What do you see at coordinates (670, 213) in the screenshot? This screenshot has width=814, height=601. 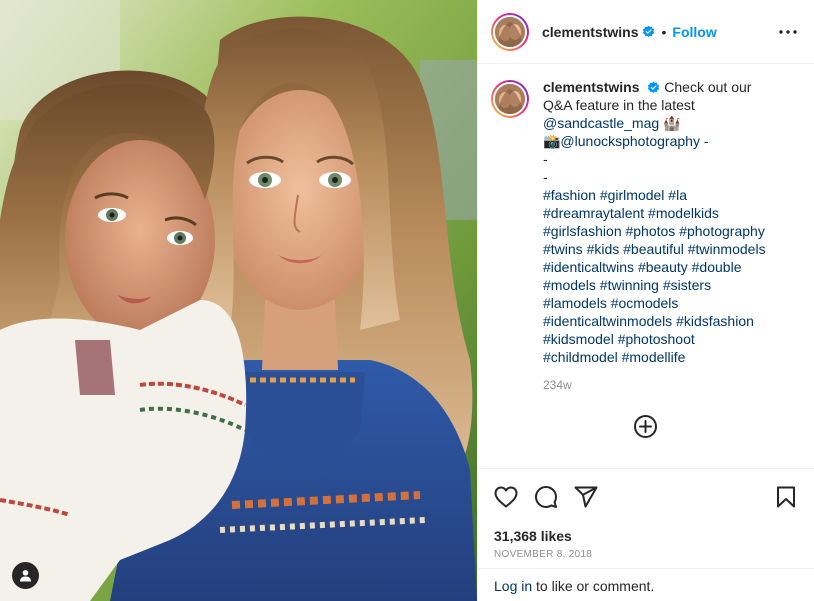 I see `hashtag-line: #dreamraytalent #modelkids` at bounding box center [670, 213].